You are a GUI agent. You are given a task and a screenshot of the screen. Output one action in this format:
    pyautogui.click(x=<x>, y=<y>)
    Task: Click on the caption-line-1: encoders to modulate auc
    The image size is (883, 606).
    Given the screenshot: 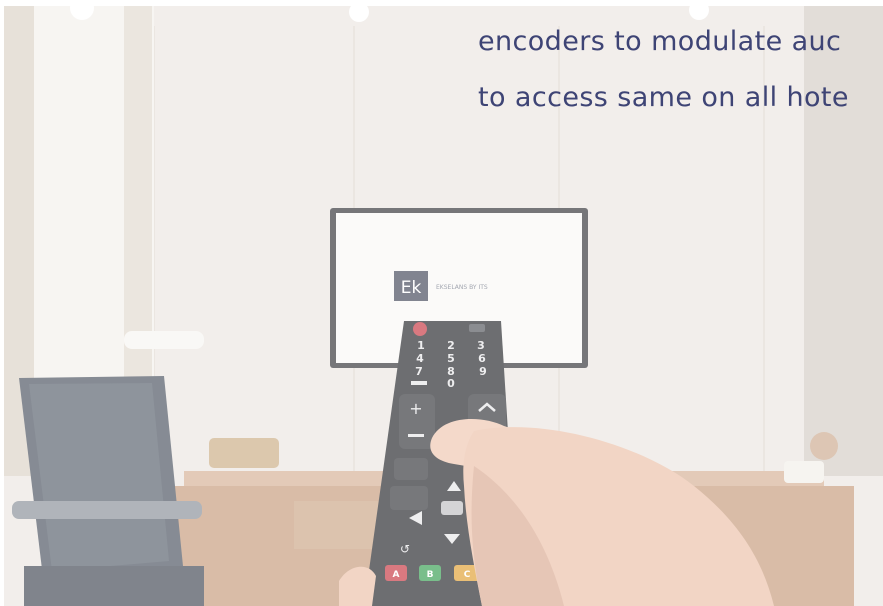 What is the action you would take?
    pyautogui.click(x=660, y=41)
    